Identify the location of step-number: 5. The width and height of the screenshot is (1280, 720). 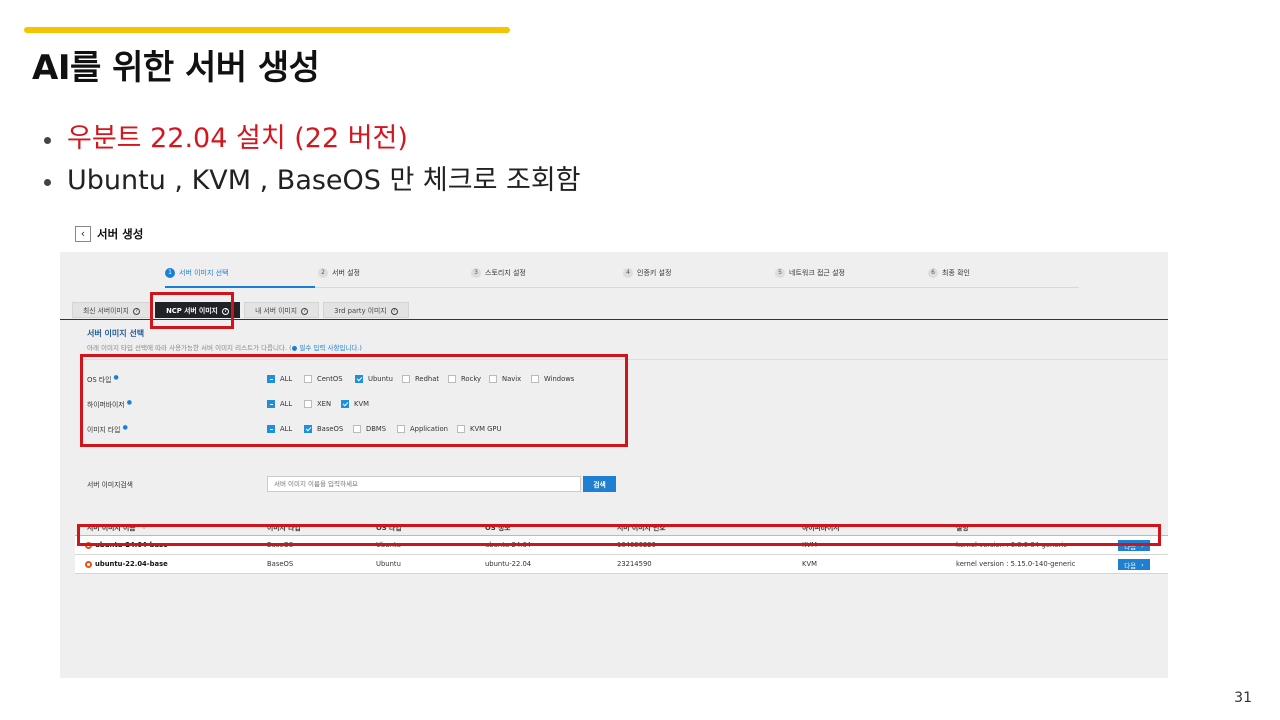
(780, 273).